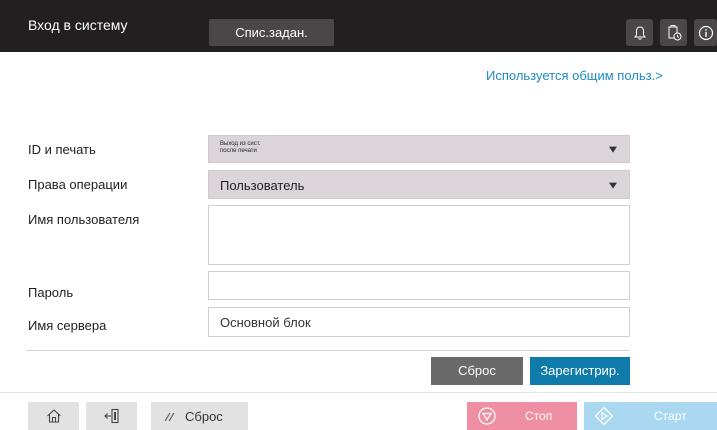  I want to click on job-status-button, so click(673, 32).